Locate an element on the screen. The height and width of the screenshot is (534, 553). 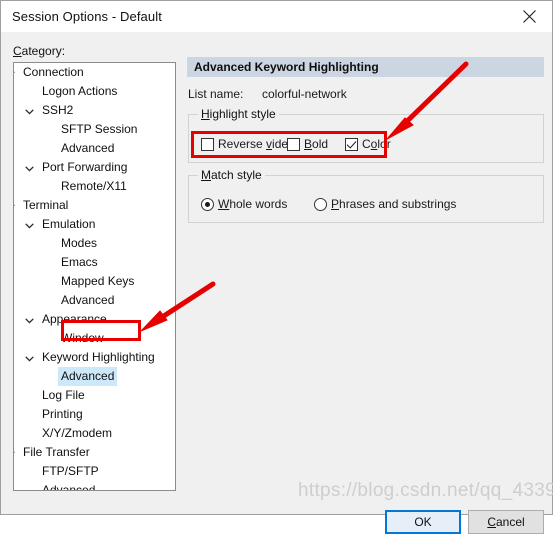
category-label: Category: is located at coordinates (39, 51).